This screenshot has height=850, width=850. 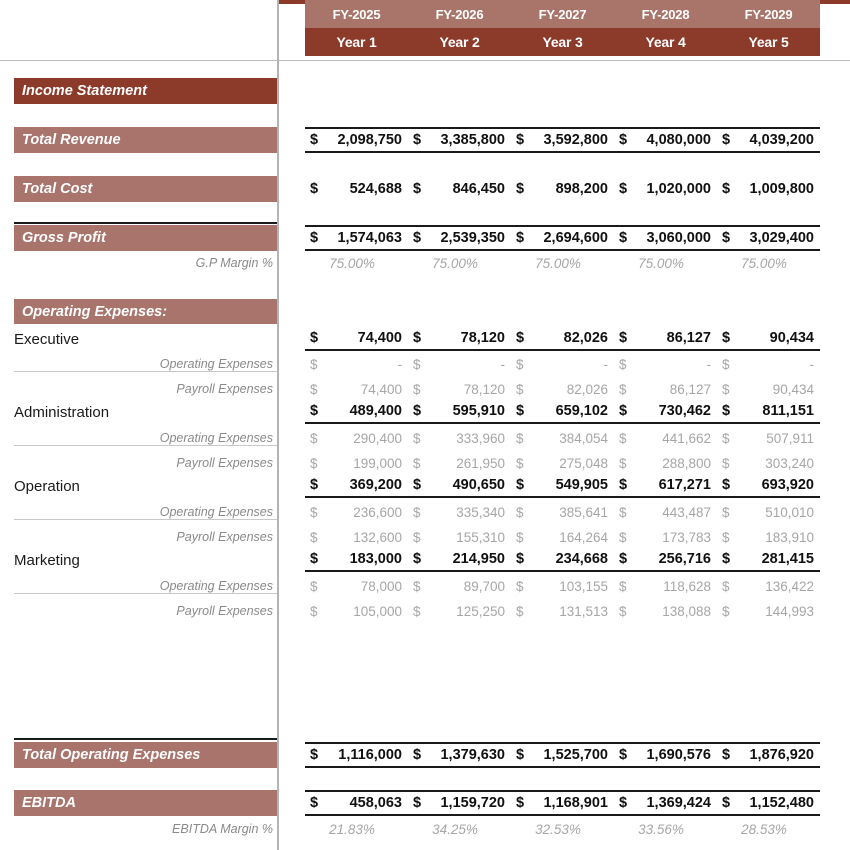 I want to click on row-label-total-cost: Total Cost, so click(x=138, y=189).